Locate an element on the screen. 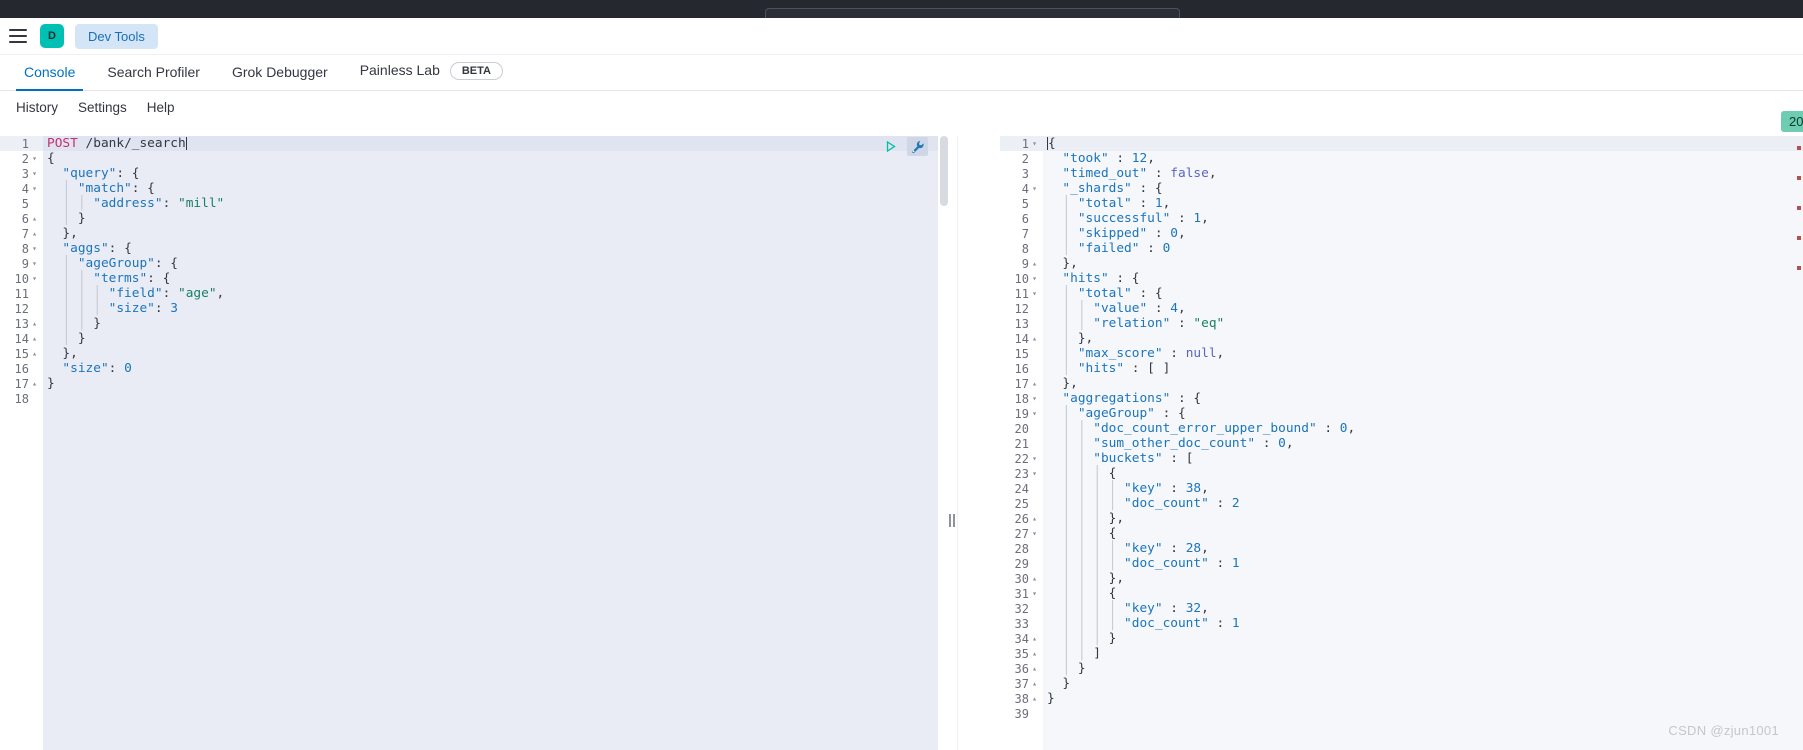 This screenshot has height=750, width=1803. gutter-line: 32 is located at coordinates (1021, 608).